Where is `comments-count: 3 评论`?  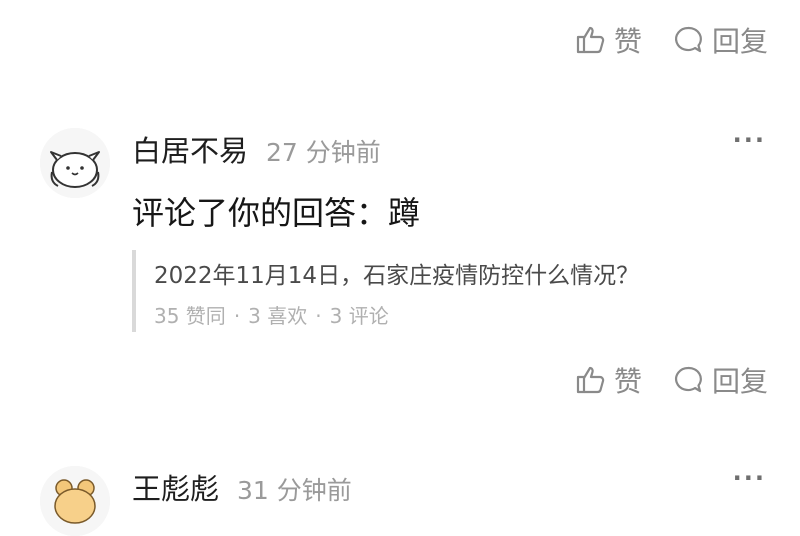 comments-count: 3 评论 is located at coordinates (359, 316).